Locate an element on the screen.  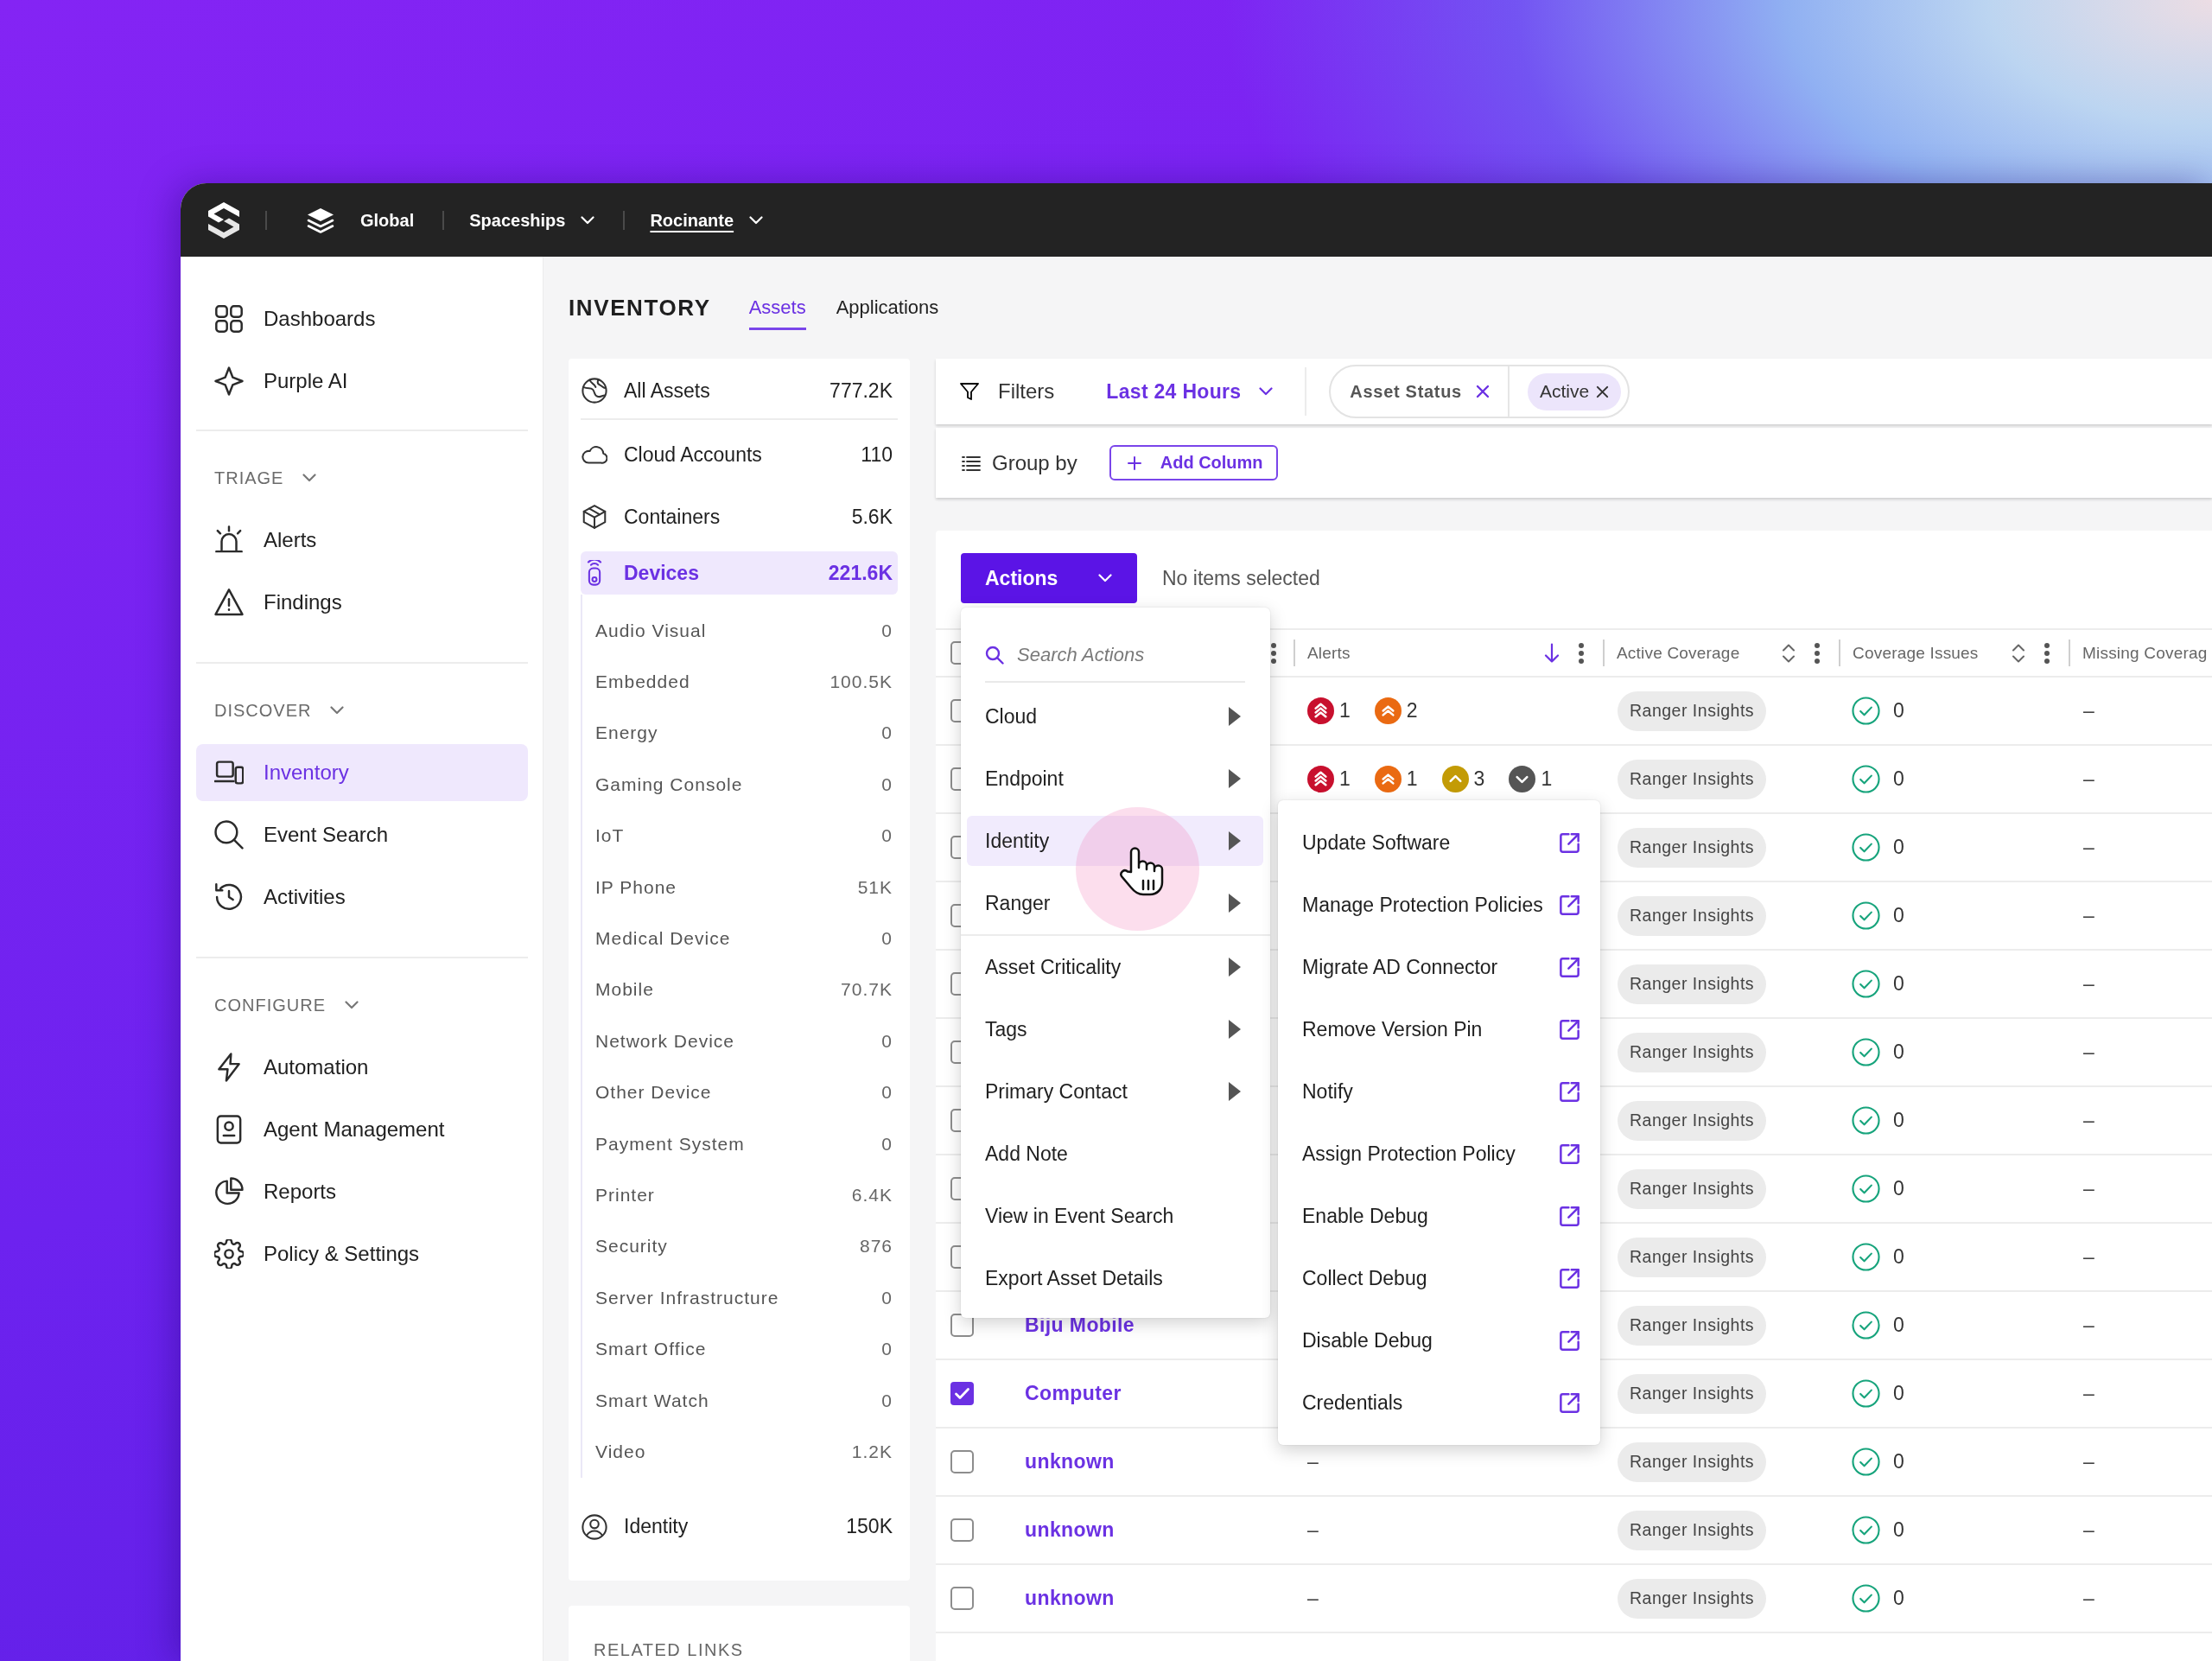
actions-button: Actions is located at coordinates (1049, 578).